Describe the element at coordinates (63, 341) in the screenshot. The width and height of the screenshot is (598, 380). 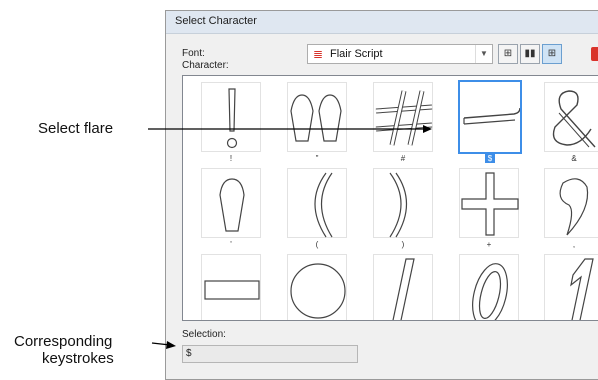
I see `annotation-corresponding: Corresponding` at that location.